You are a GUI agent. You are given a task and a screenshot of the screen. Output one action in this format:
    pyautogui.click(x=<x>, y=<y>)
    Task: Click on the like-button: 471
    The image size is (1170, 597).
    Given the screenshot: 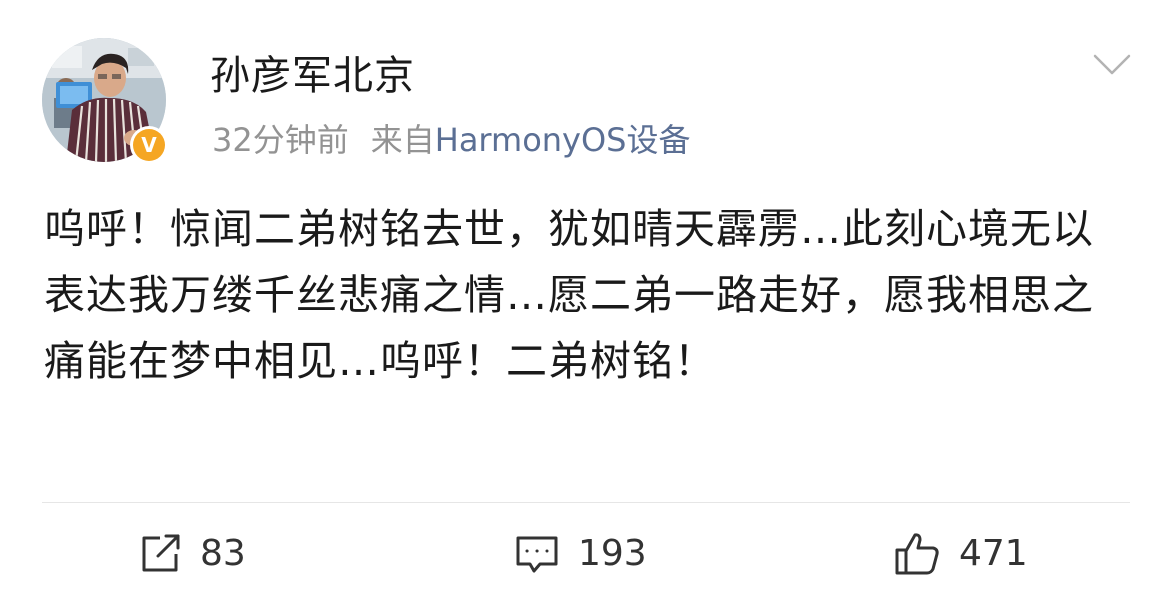 What is the action you would take?
    pyautogui.click(x=960, y=554)
    